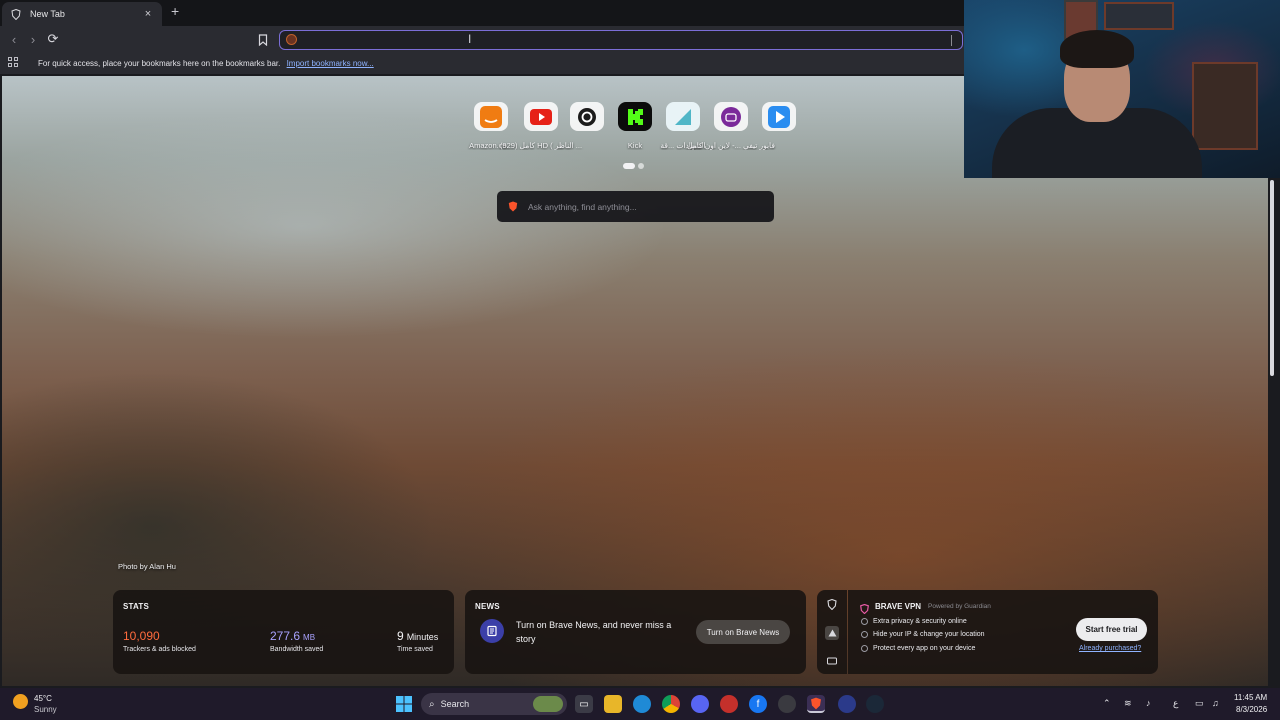 The image size is (1280, 720). I want to click on facebook-icon: f, so click(758, 704).